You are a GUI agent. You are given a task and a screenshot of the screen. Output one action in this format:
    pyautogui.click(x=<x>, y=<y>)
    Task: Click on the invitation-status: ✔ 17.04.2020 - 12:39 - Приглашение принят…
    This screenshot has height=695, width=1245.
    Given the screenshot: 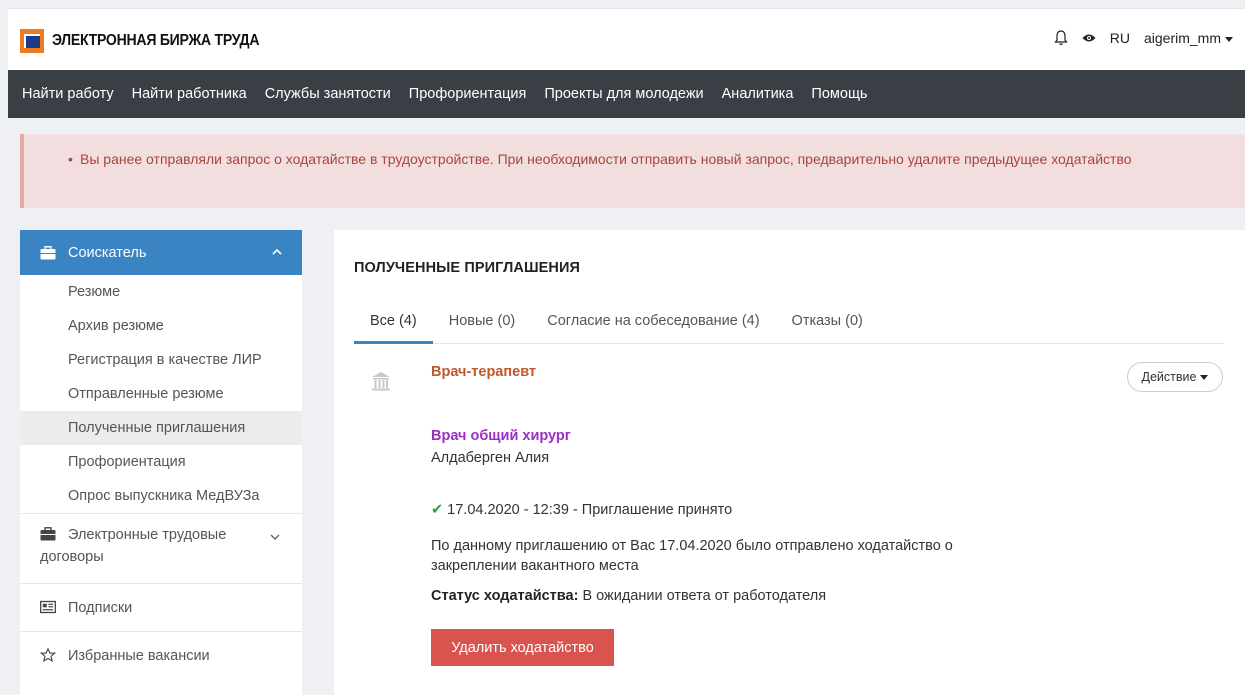 What is the action you would take?
    pyautogui.click(x=581, y=510)
    